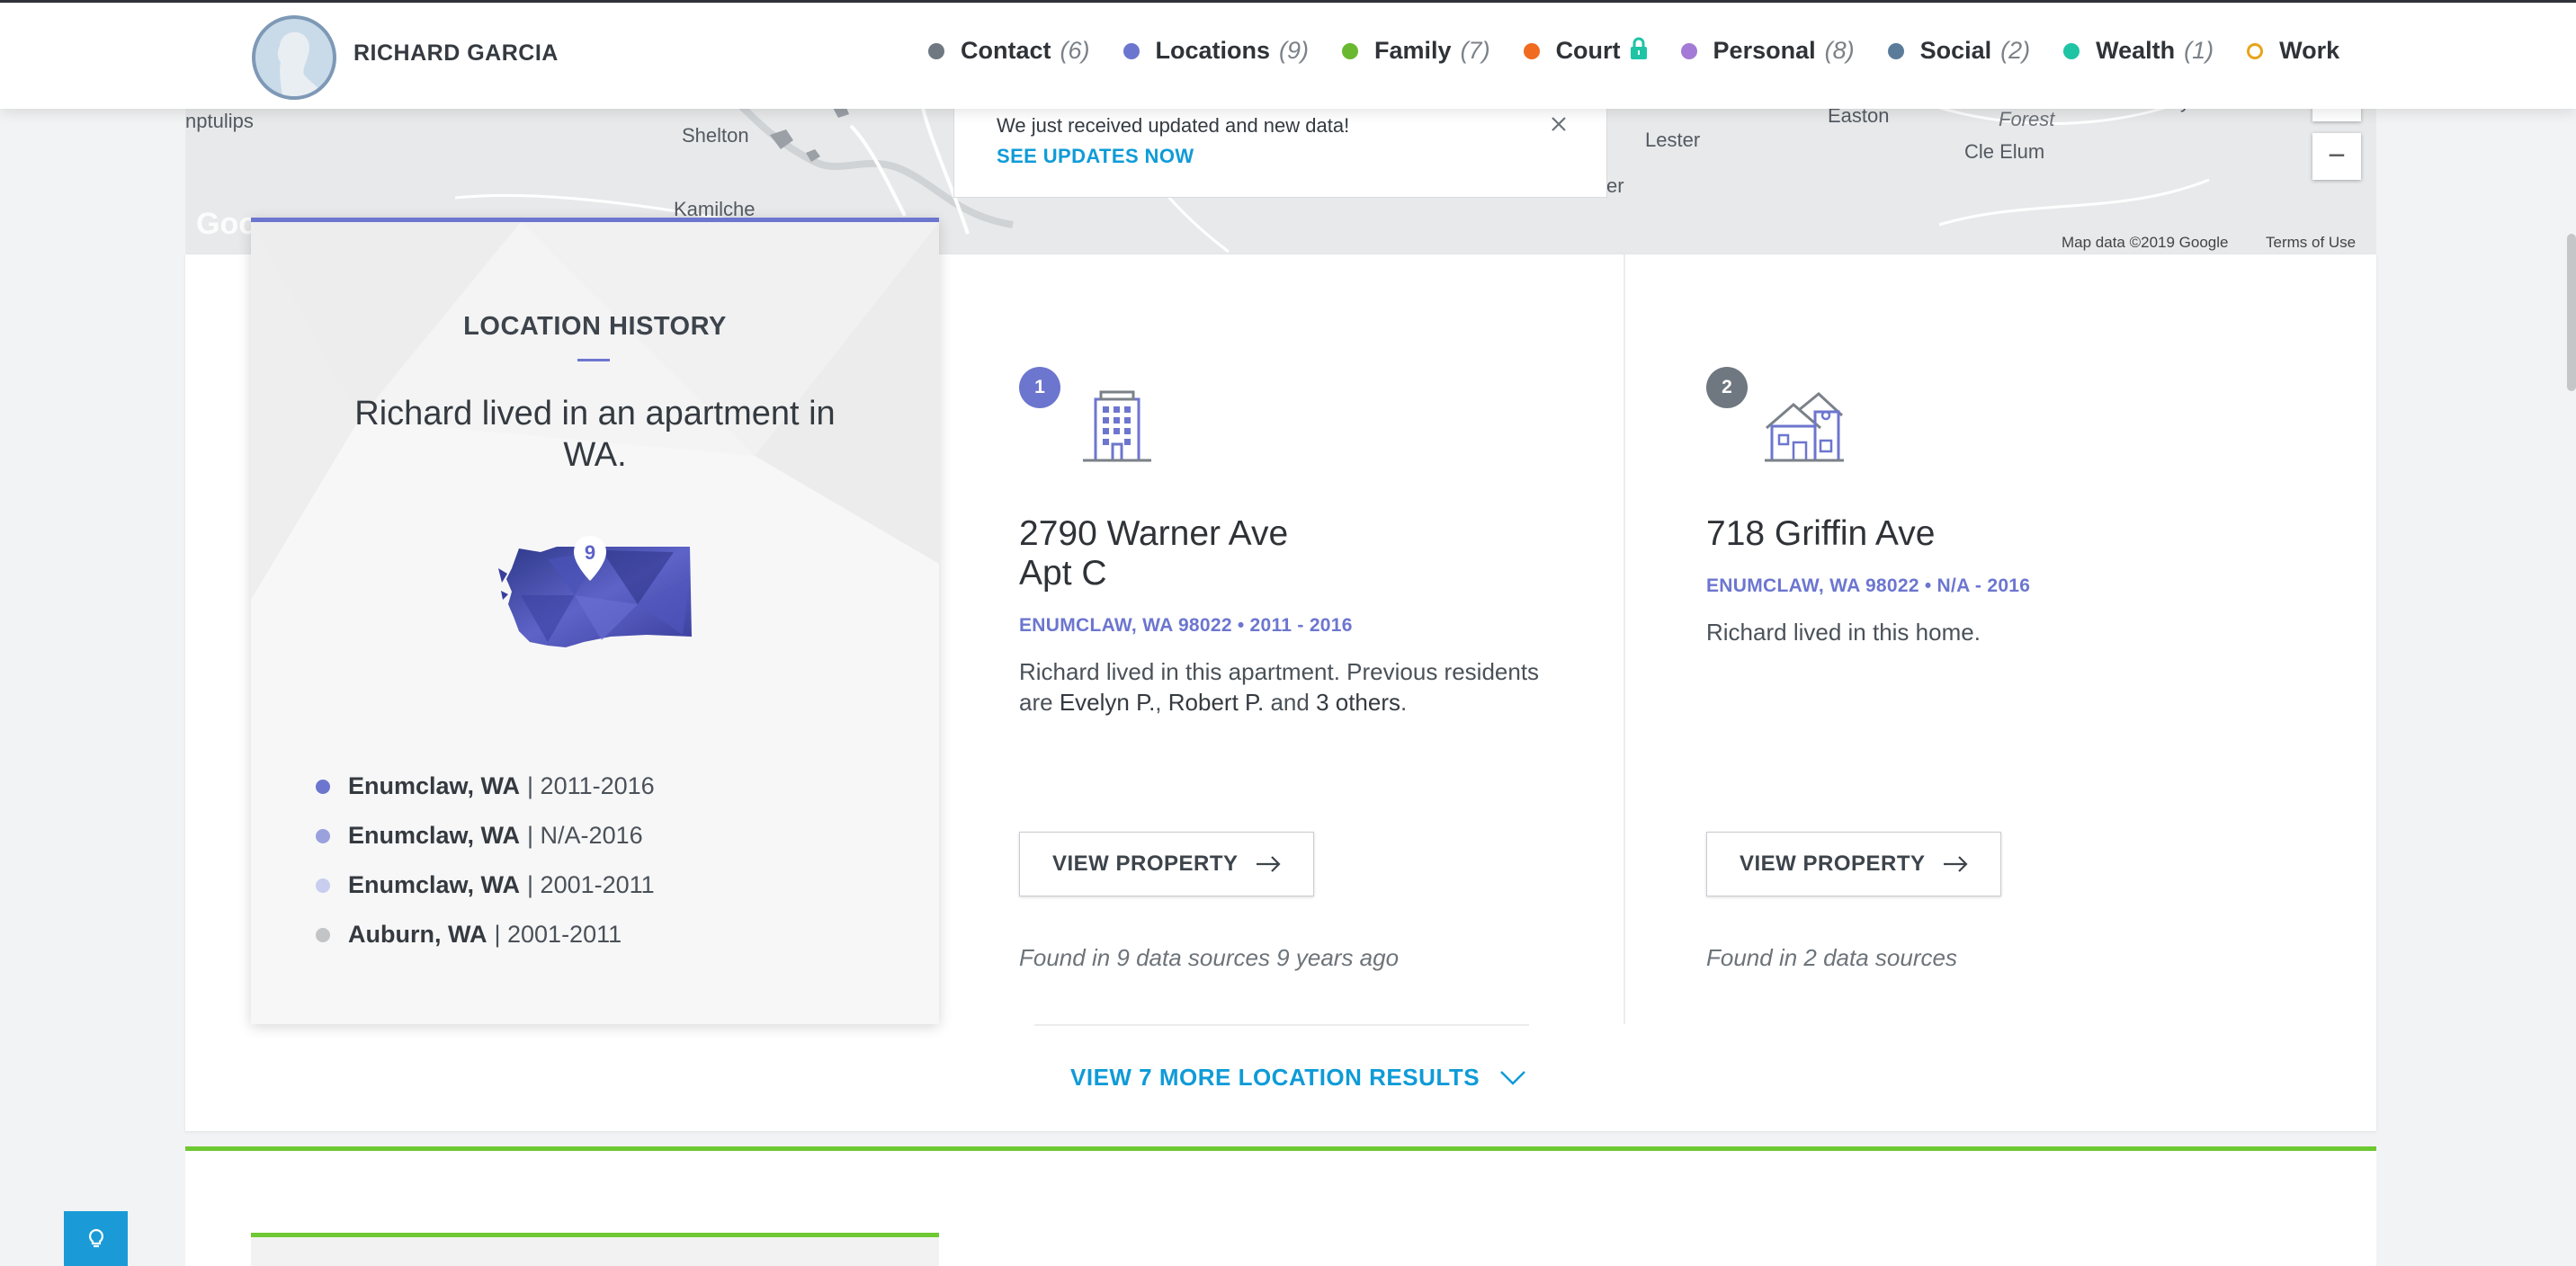 The height and width of the screenshot is (1266, 2576). Describe the element at coordinates (597, 600) in the screenshot. I see `washington-state-map: 9` at that location.